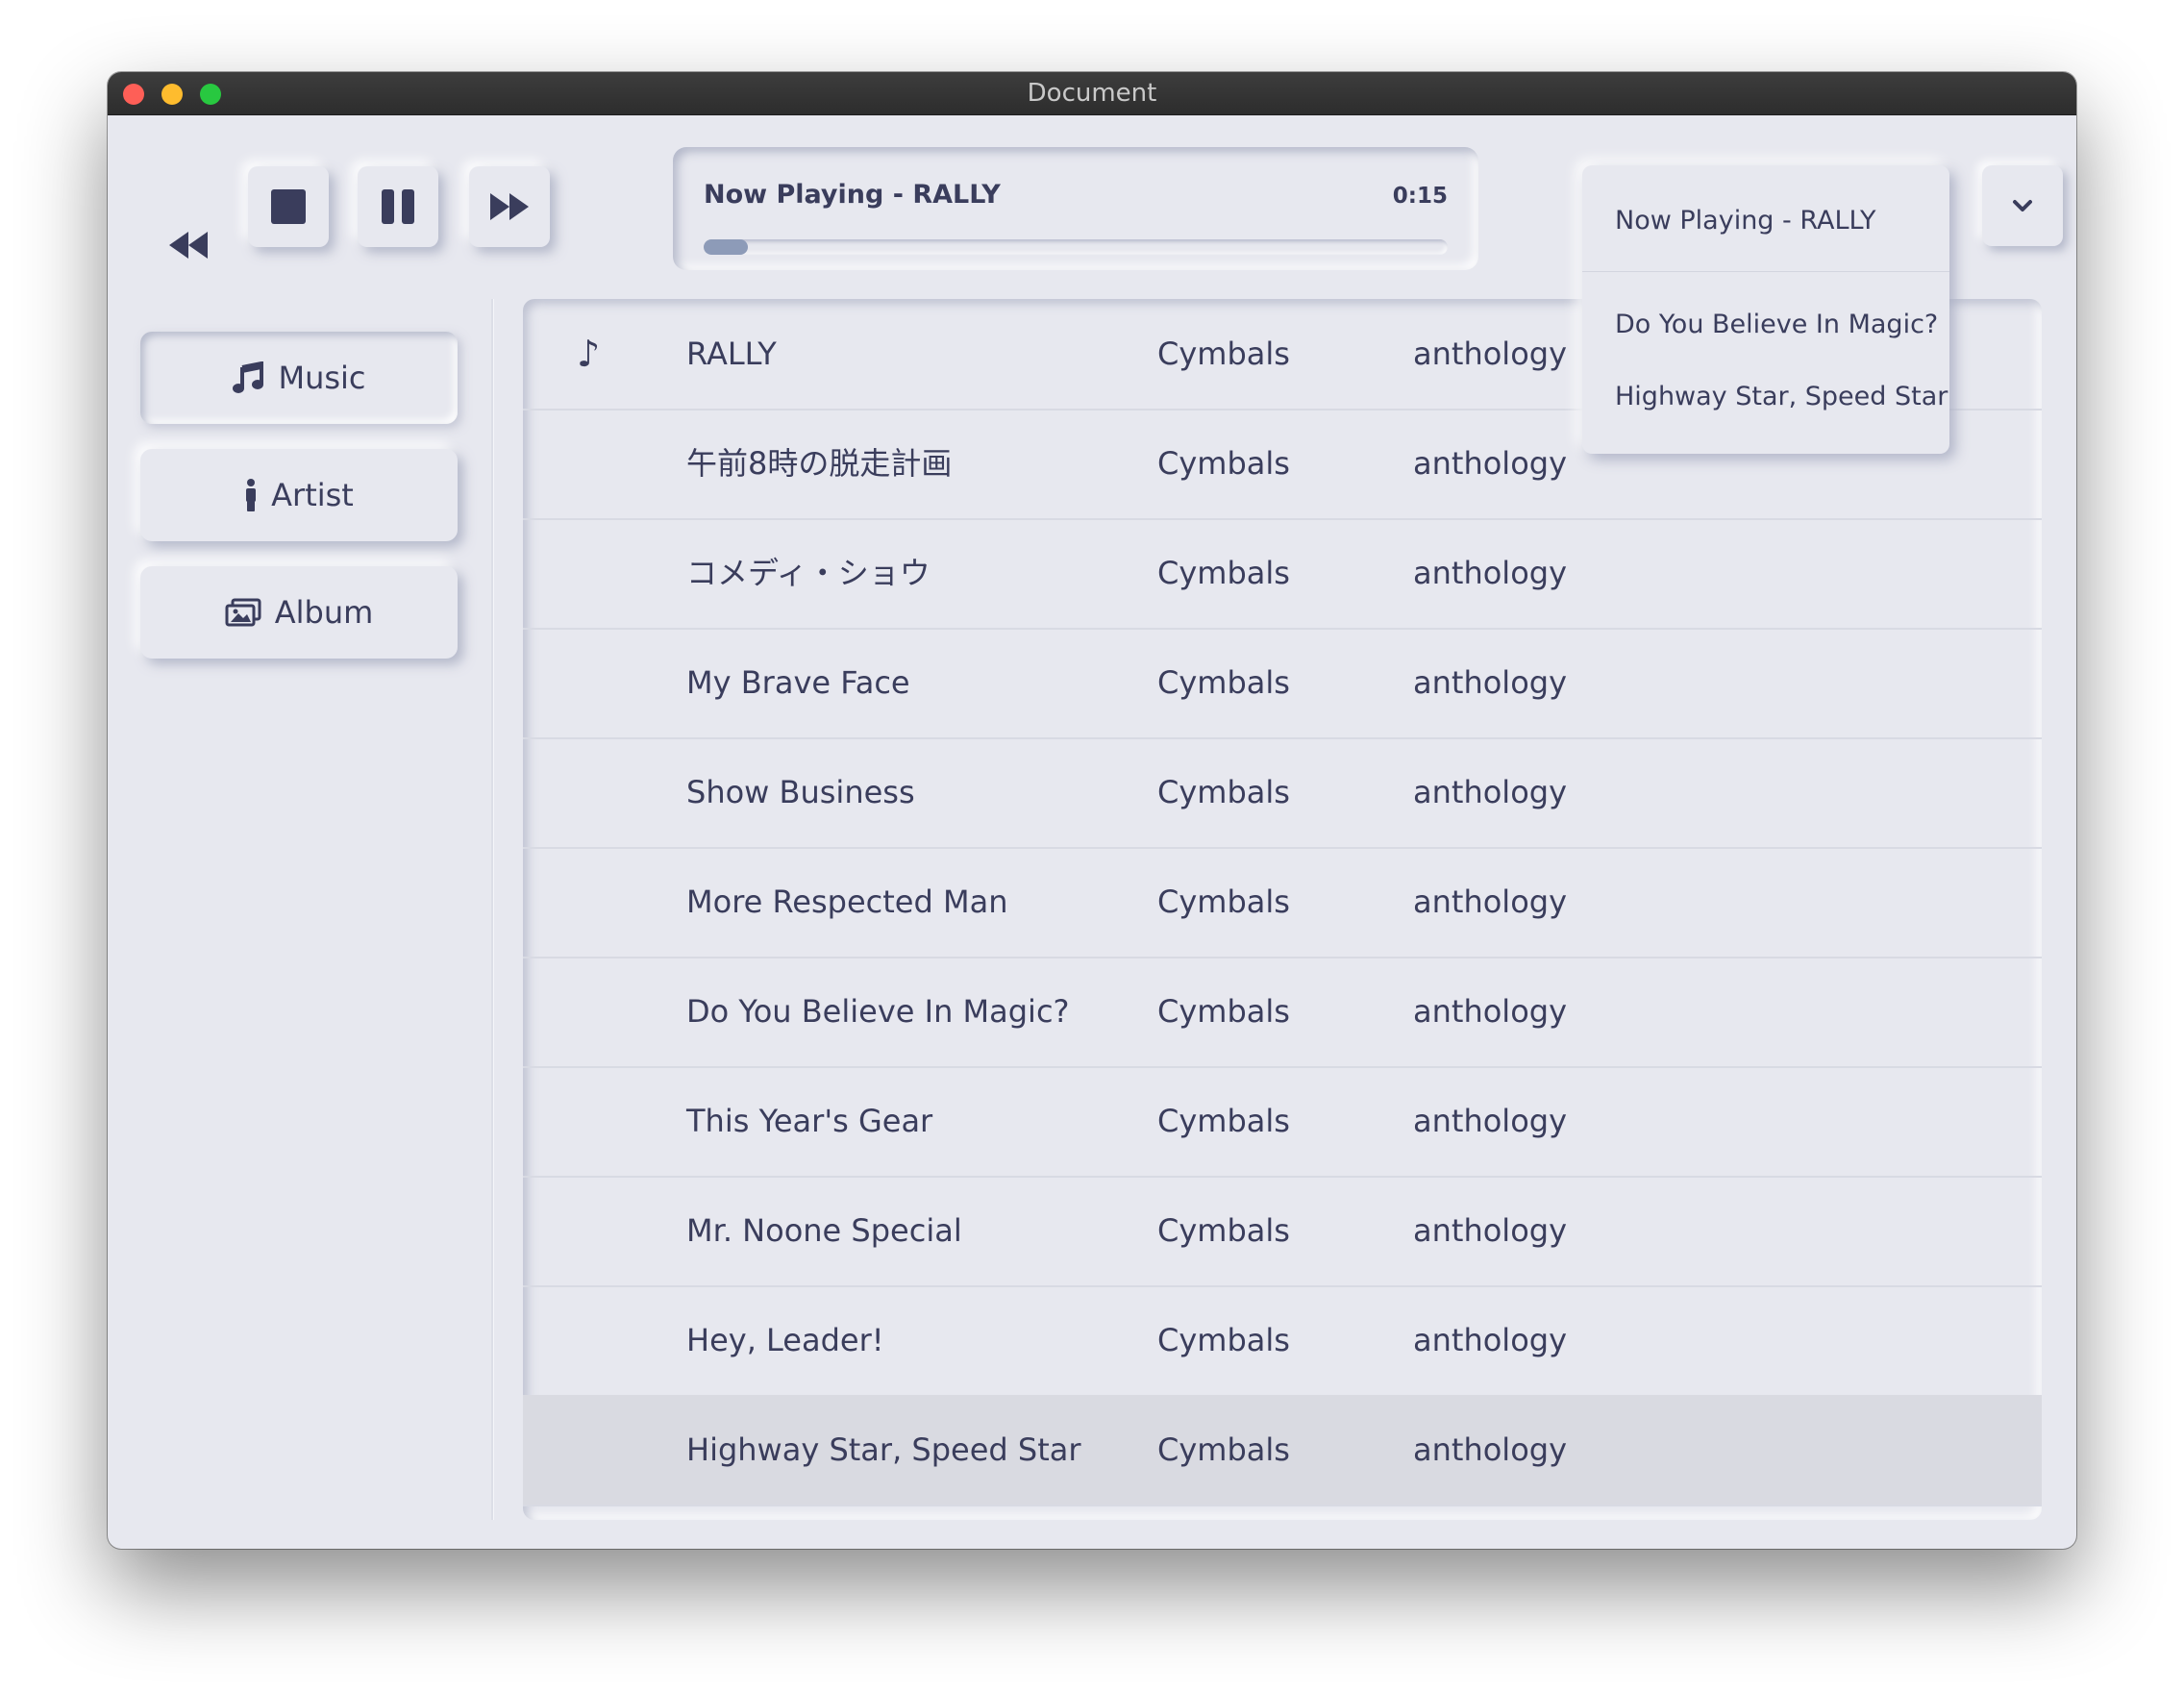 The width and height of the screenshot is (2184, 1692). I want to click on now-playing-title: Now Playing - RALLY, so click(853, 195).